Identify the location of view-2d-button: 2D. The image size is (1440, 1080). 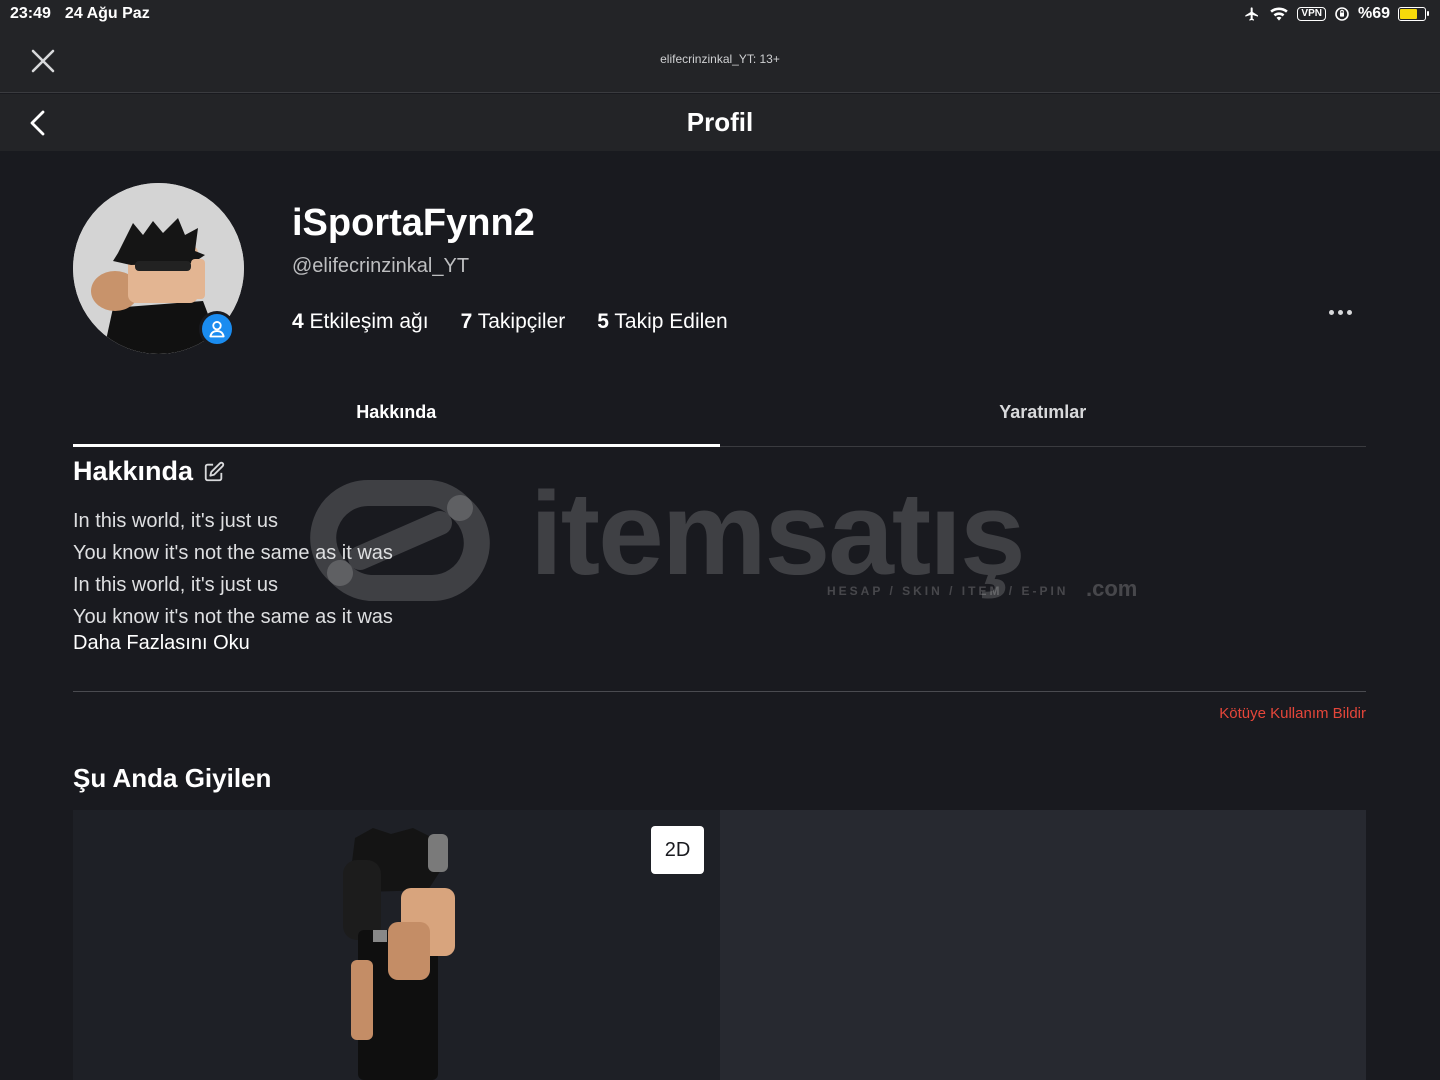
(677, 850).